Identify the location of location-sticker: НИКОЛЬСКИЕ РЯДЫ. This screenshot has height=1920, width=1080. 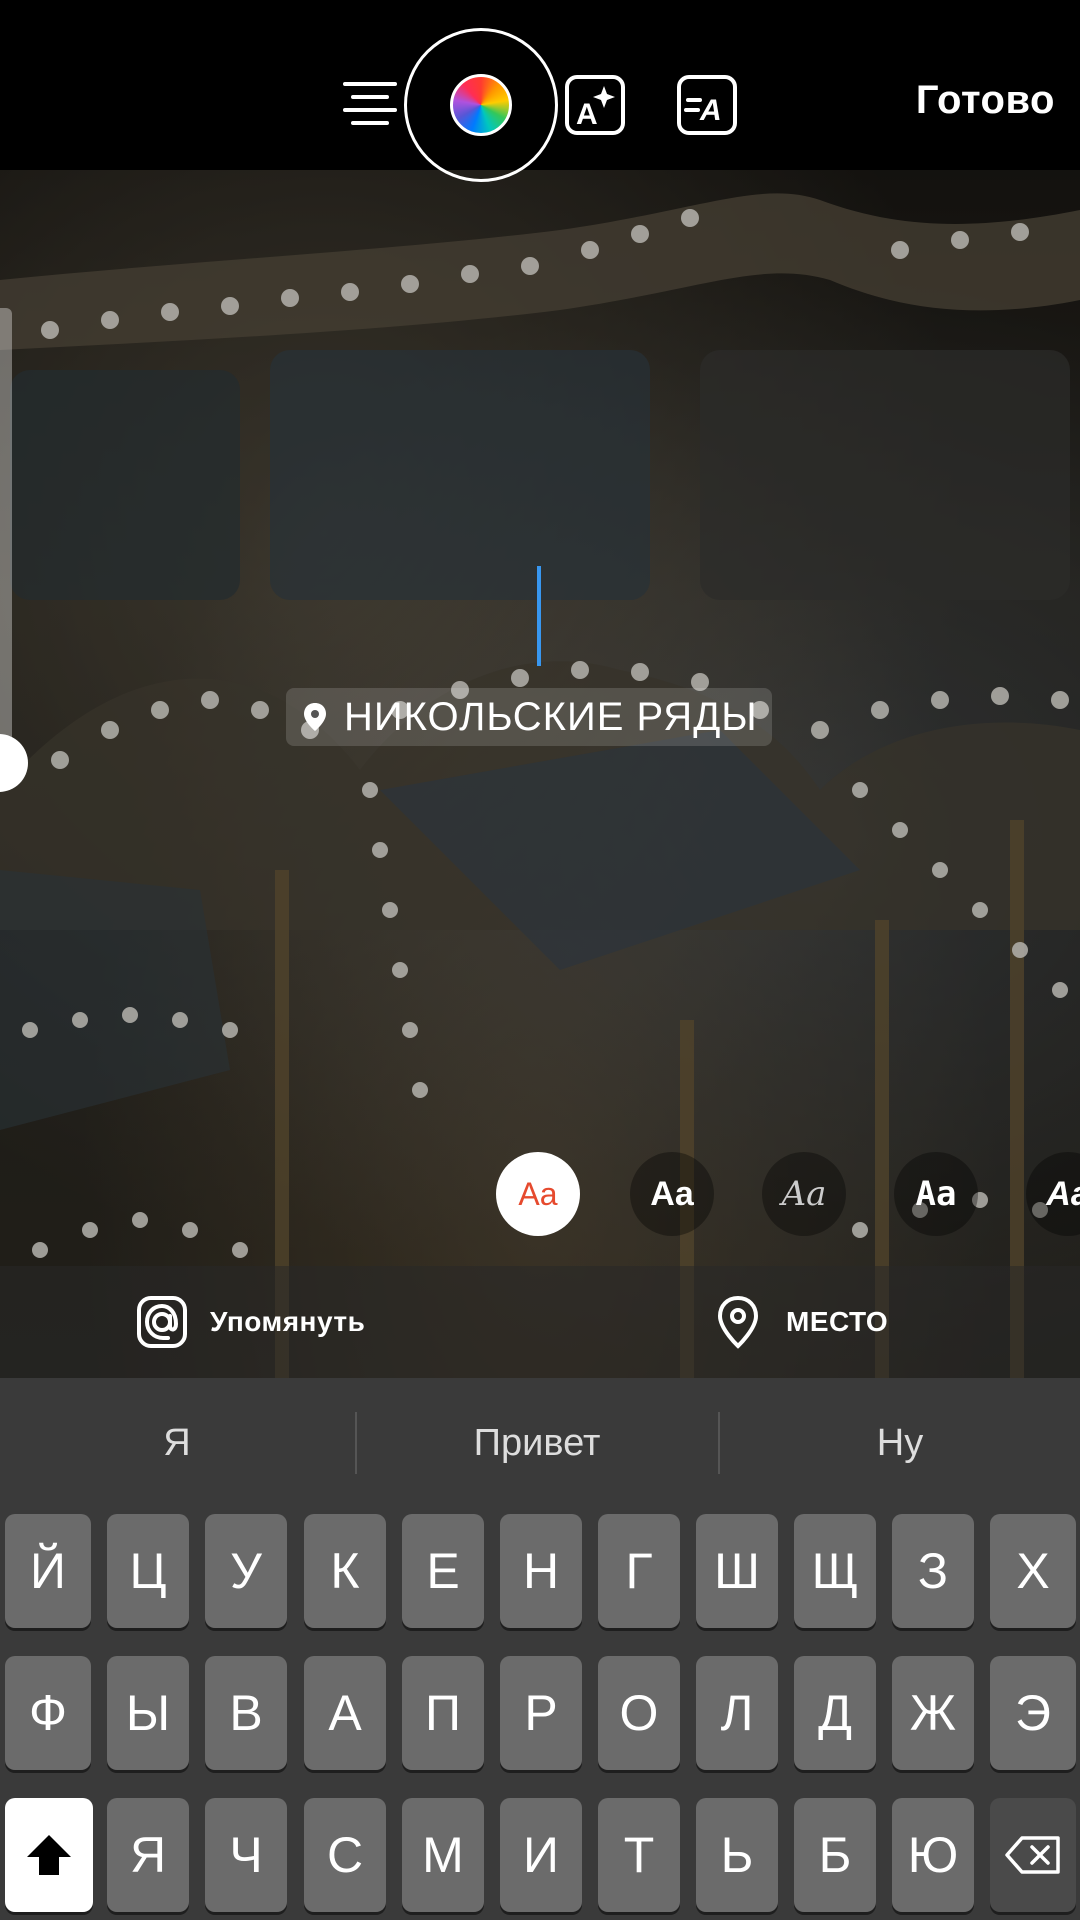
(529, 717).